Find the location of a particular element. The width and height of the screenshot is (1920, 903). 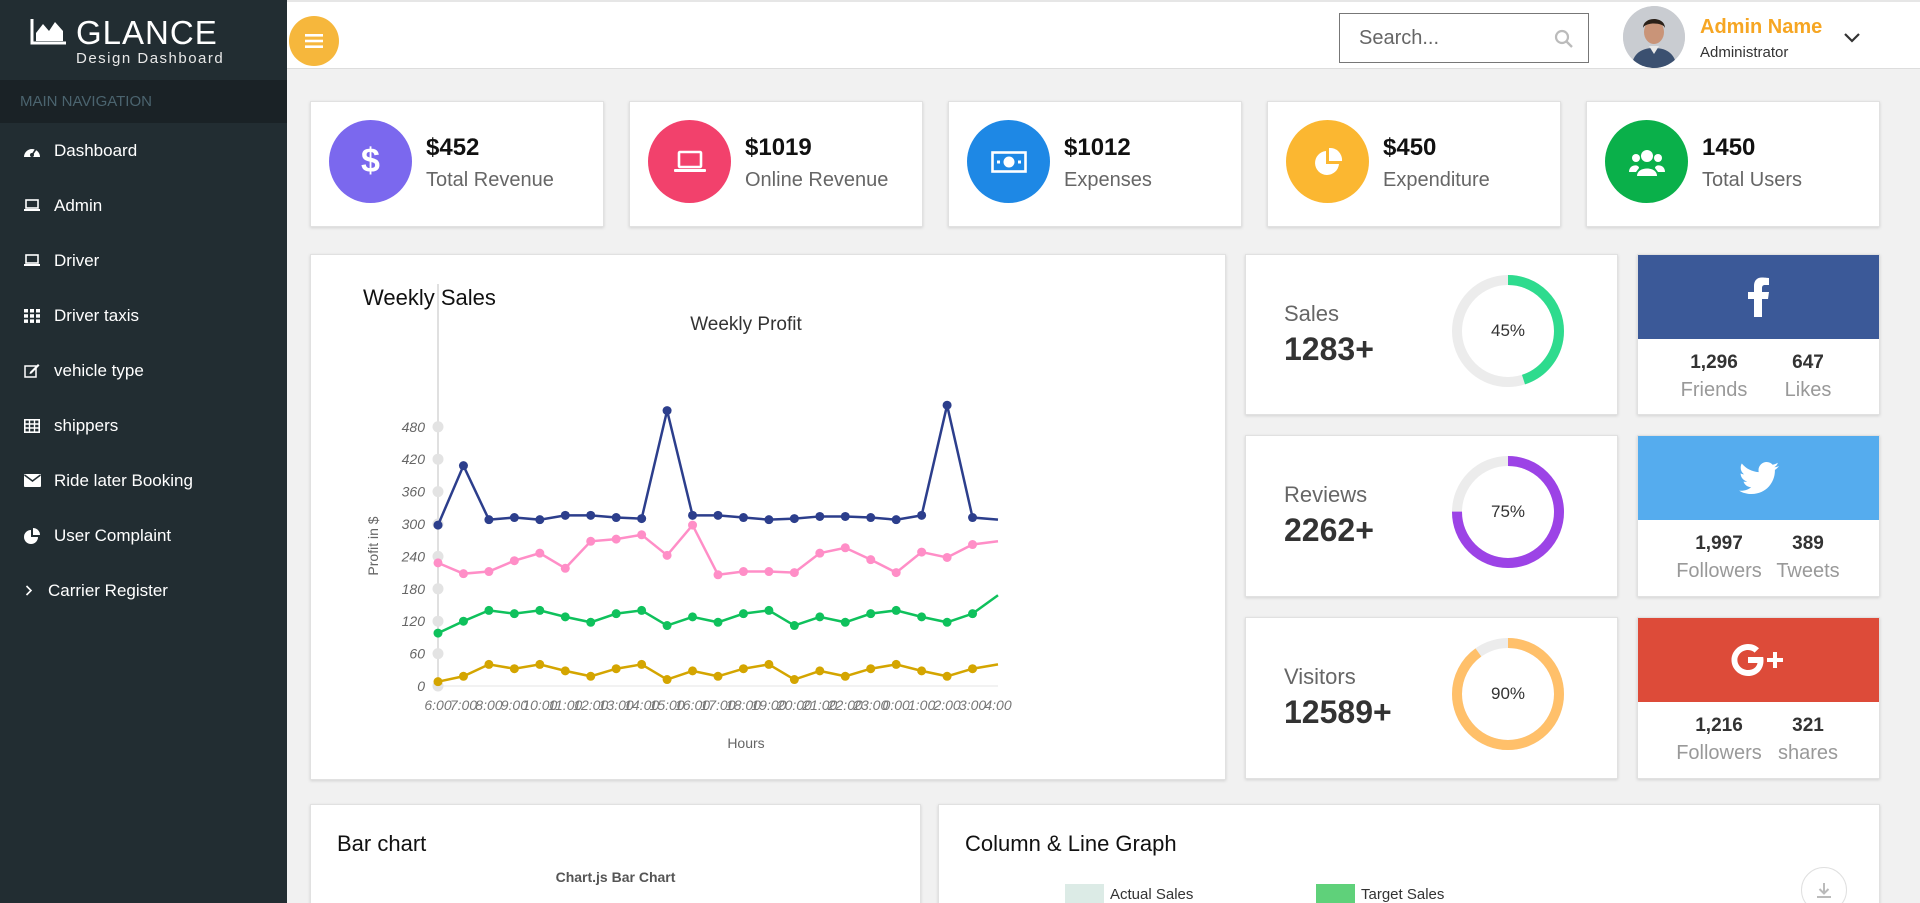

sidebar-item-driver: Driver is located at coordinates (143, 260).